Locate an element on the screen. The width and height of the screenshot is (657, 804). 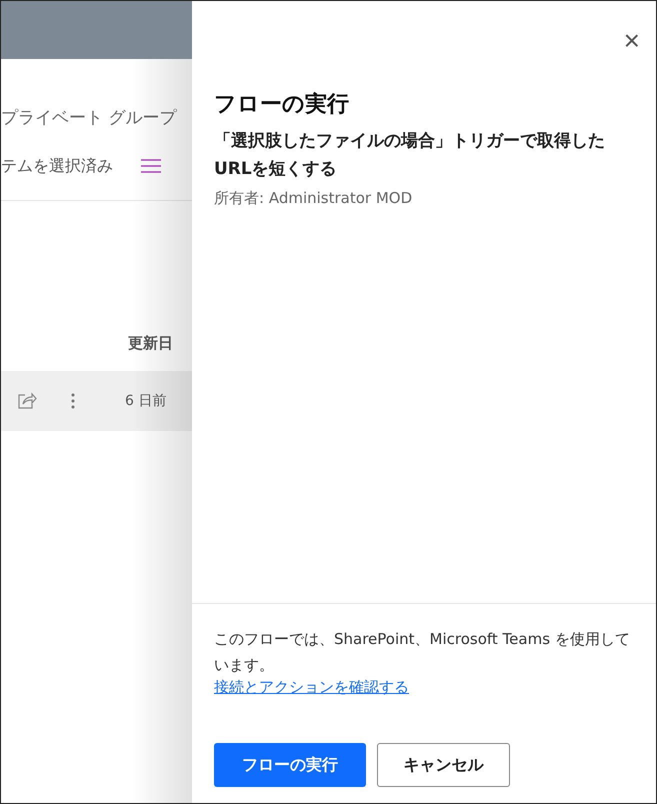
cancel-button: キャンセル is located at coordinates (443, 765).